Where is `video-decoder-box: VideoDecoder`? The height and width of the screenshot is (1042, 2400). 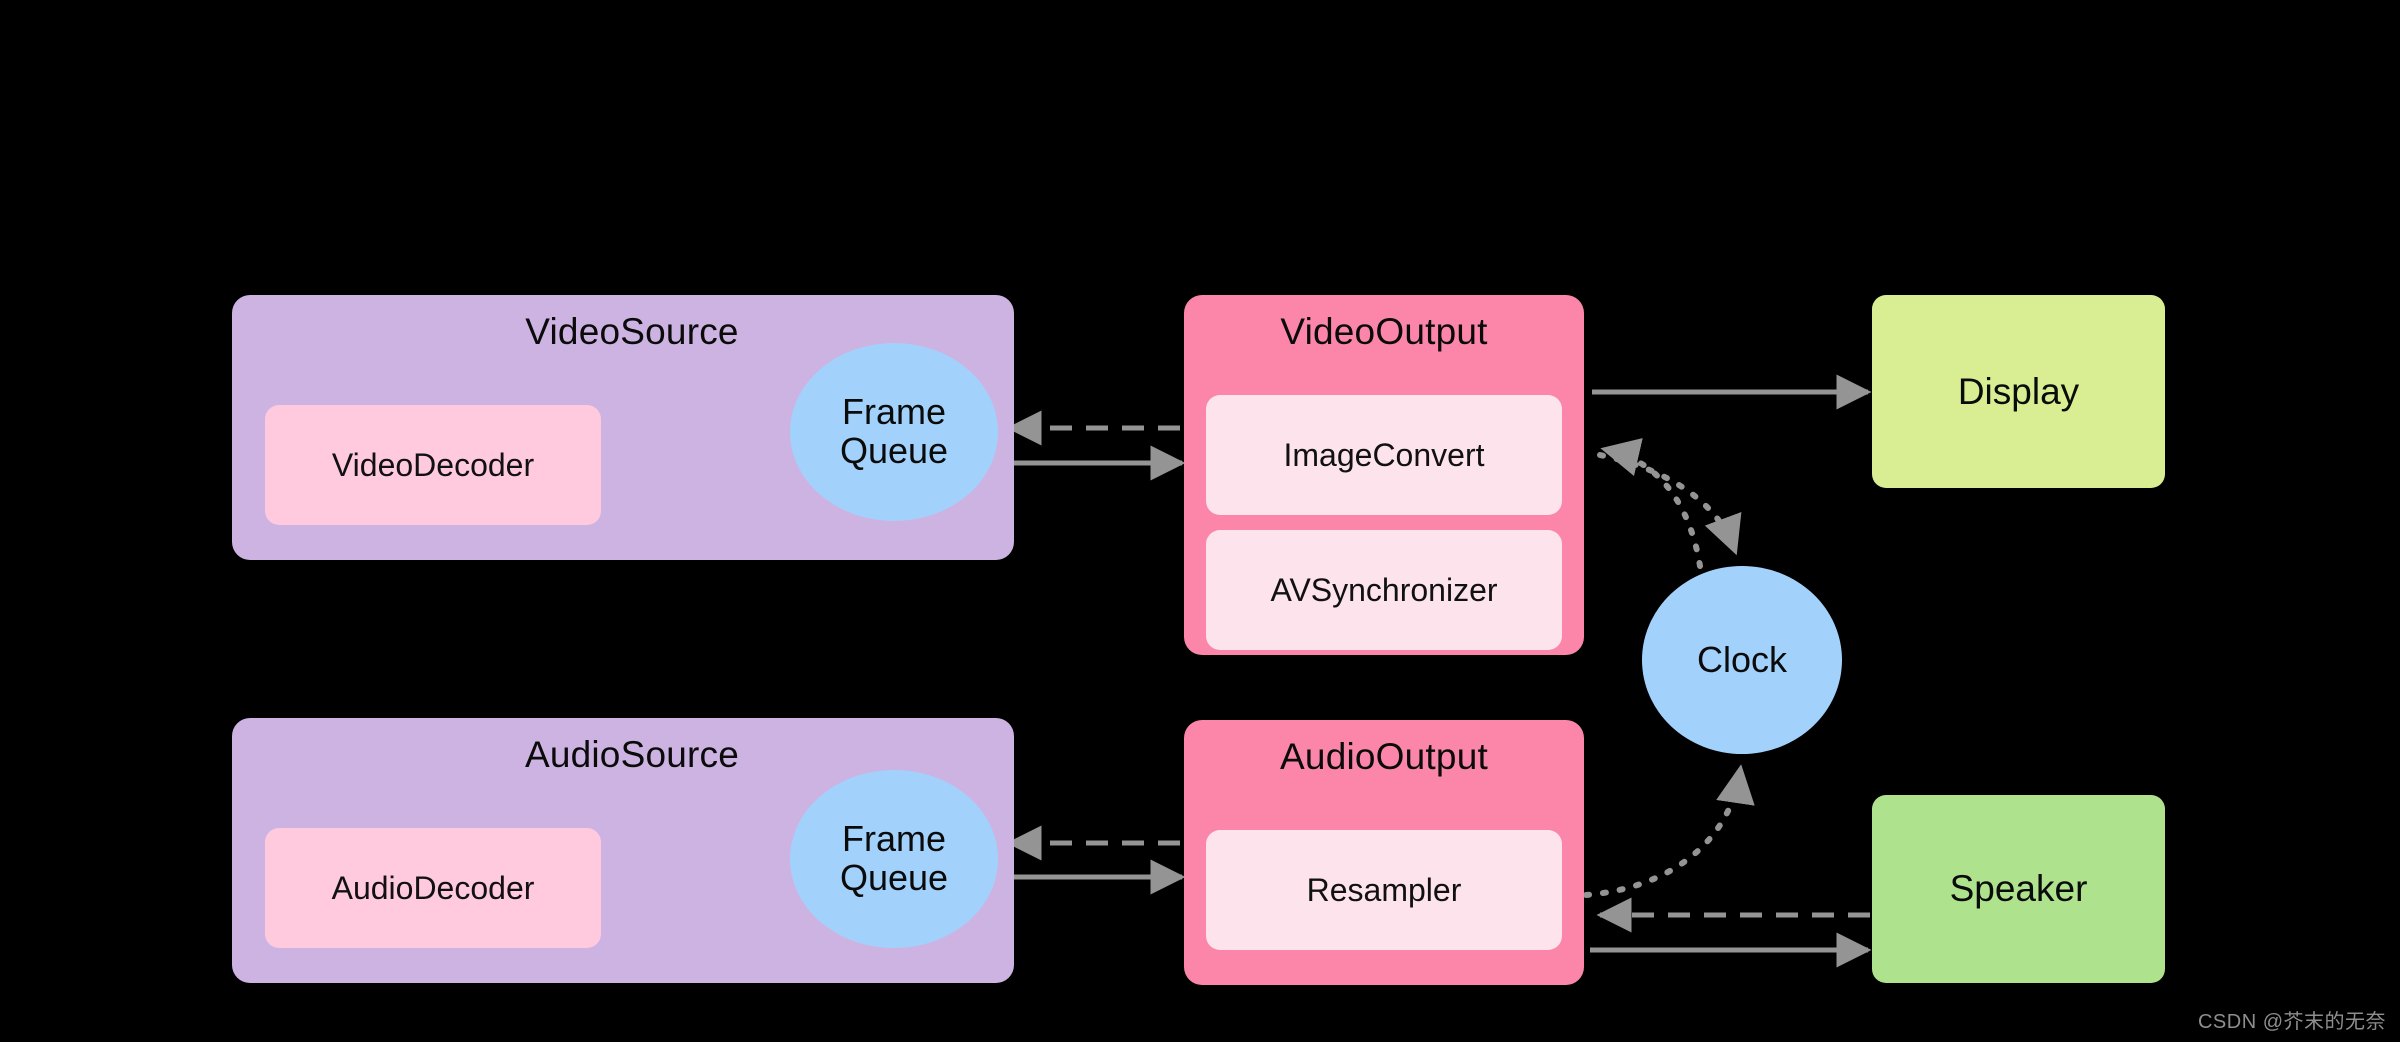 video-decoder-box: VideoDecoder is located at coordinates (433, 465).